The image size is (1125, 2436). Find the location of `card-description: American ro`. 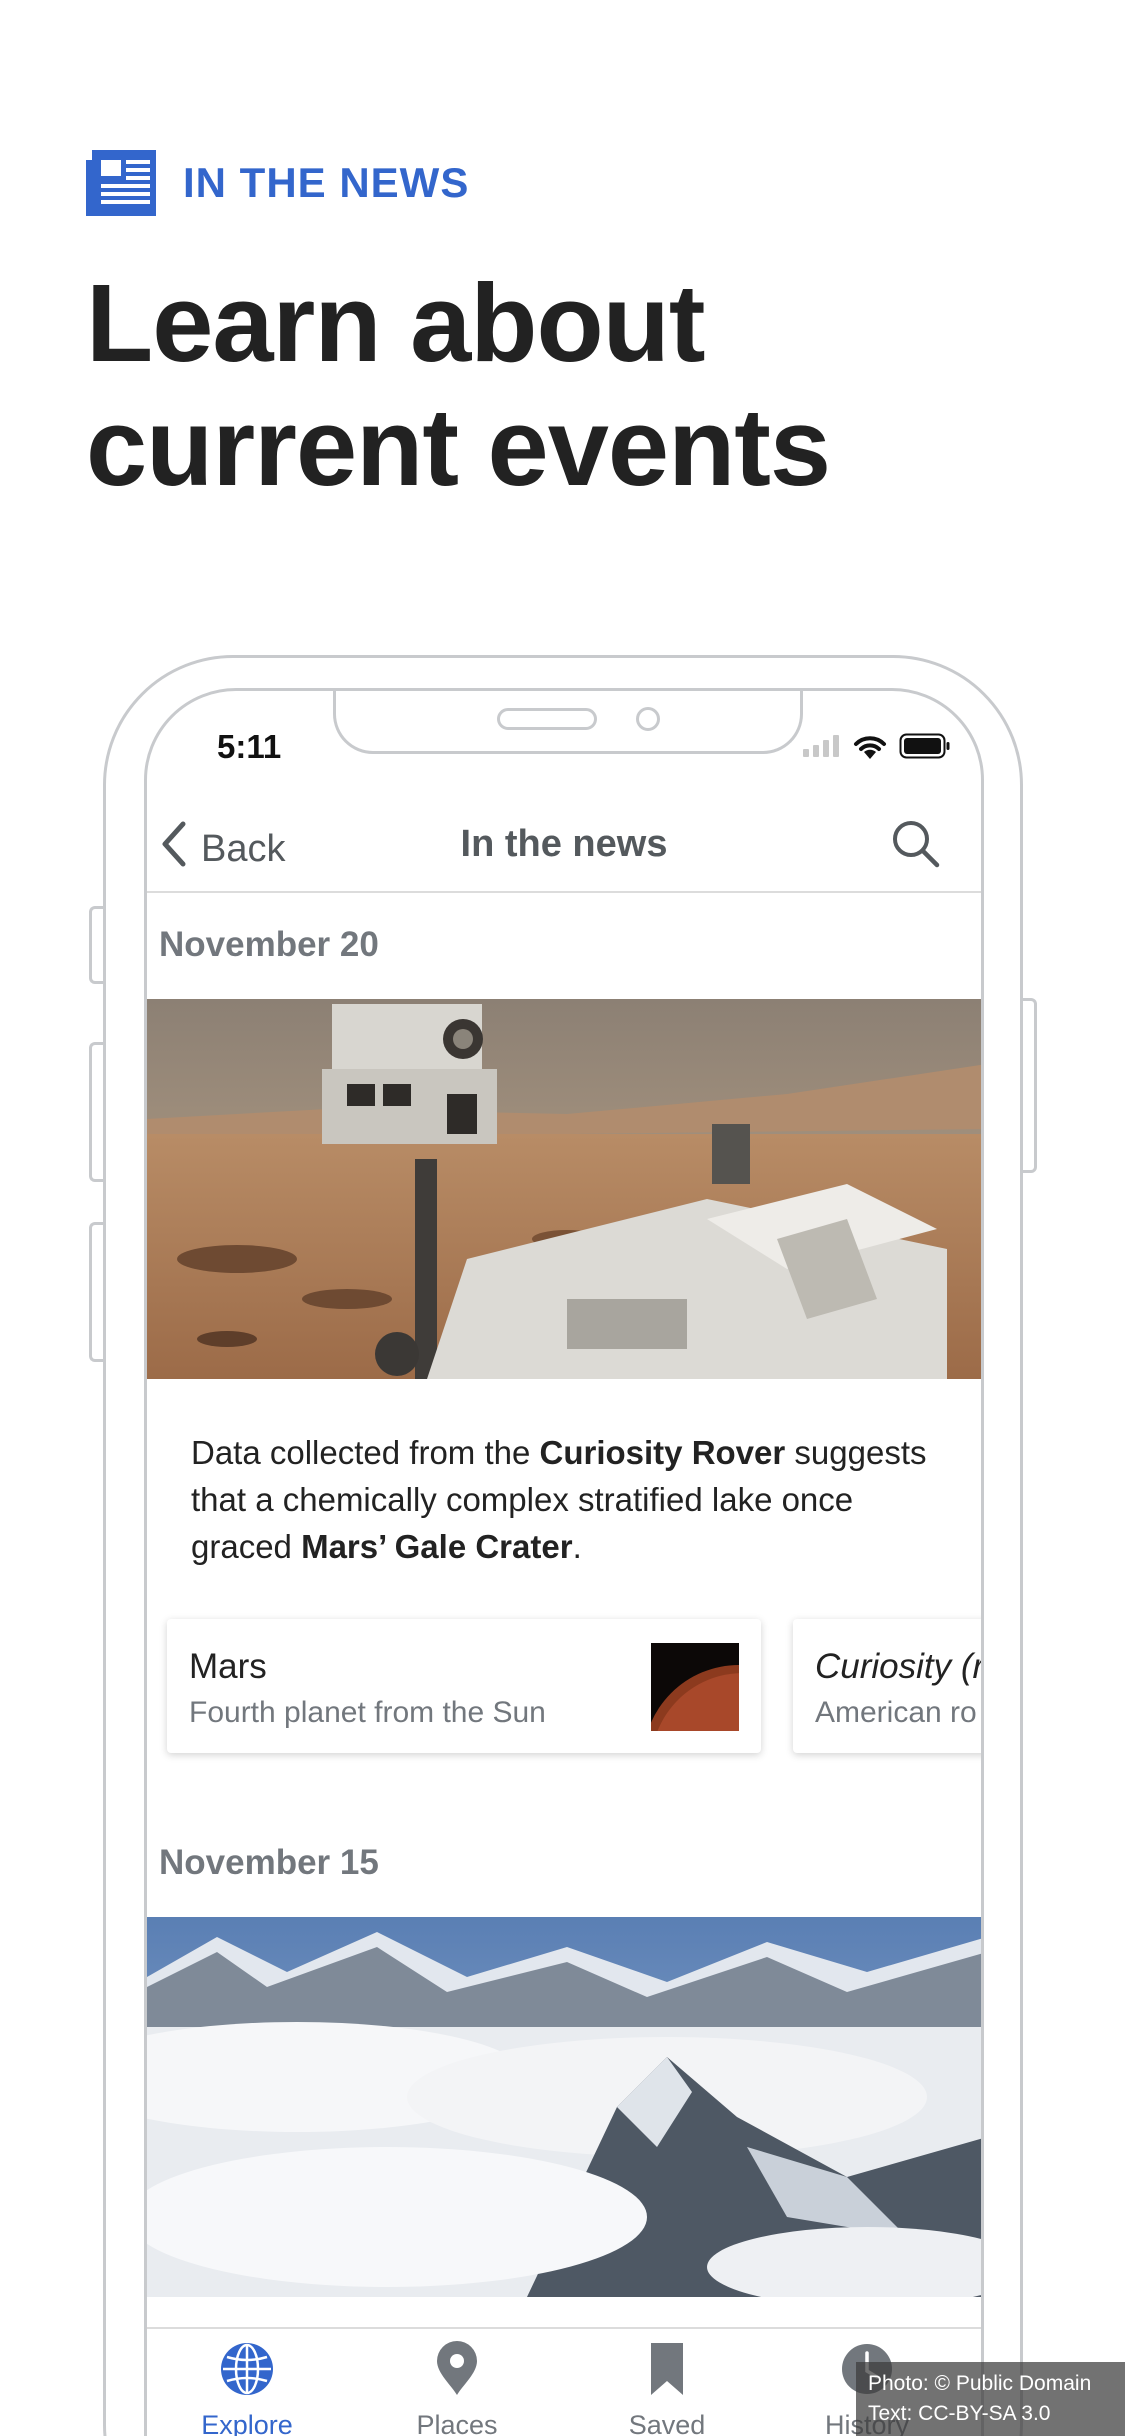

card-description: American ro is located at coordinates (896, 1712).